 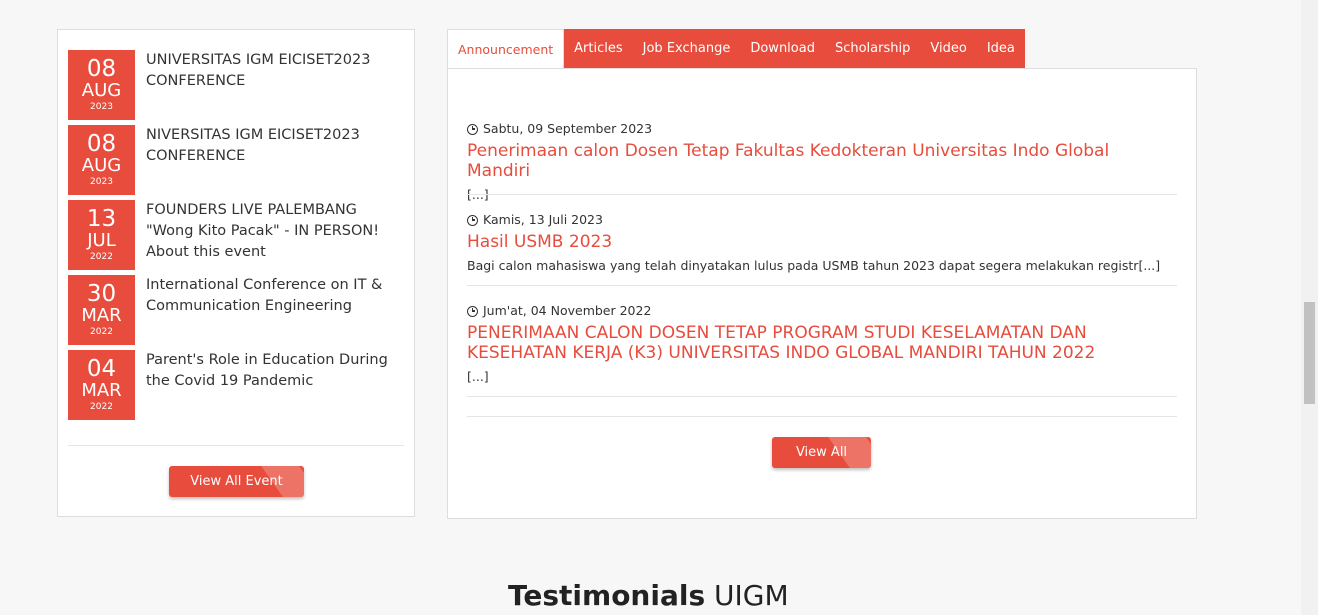 What do you see at coordinates (686, 49) in the screenshot?
I see `tab-job-exchange: Job Exchange` at bounding box center [686, 49].